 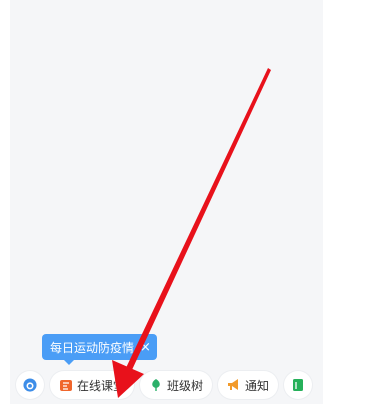 What do you see at coordinates (185, 385) in the screenshot?
I see `class-tree-label: 班级树` at bounding box center [185, 385].